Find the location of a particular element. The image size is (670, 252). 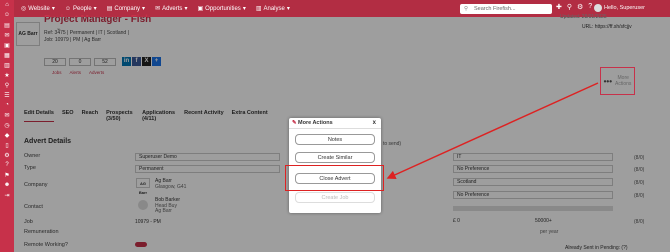

annotation-arrow is located at coordinates (492, 131).